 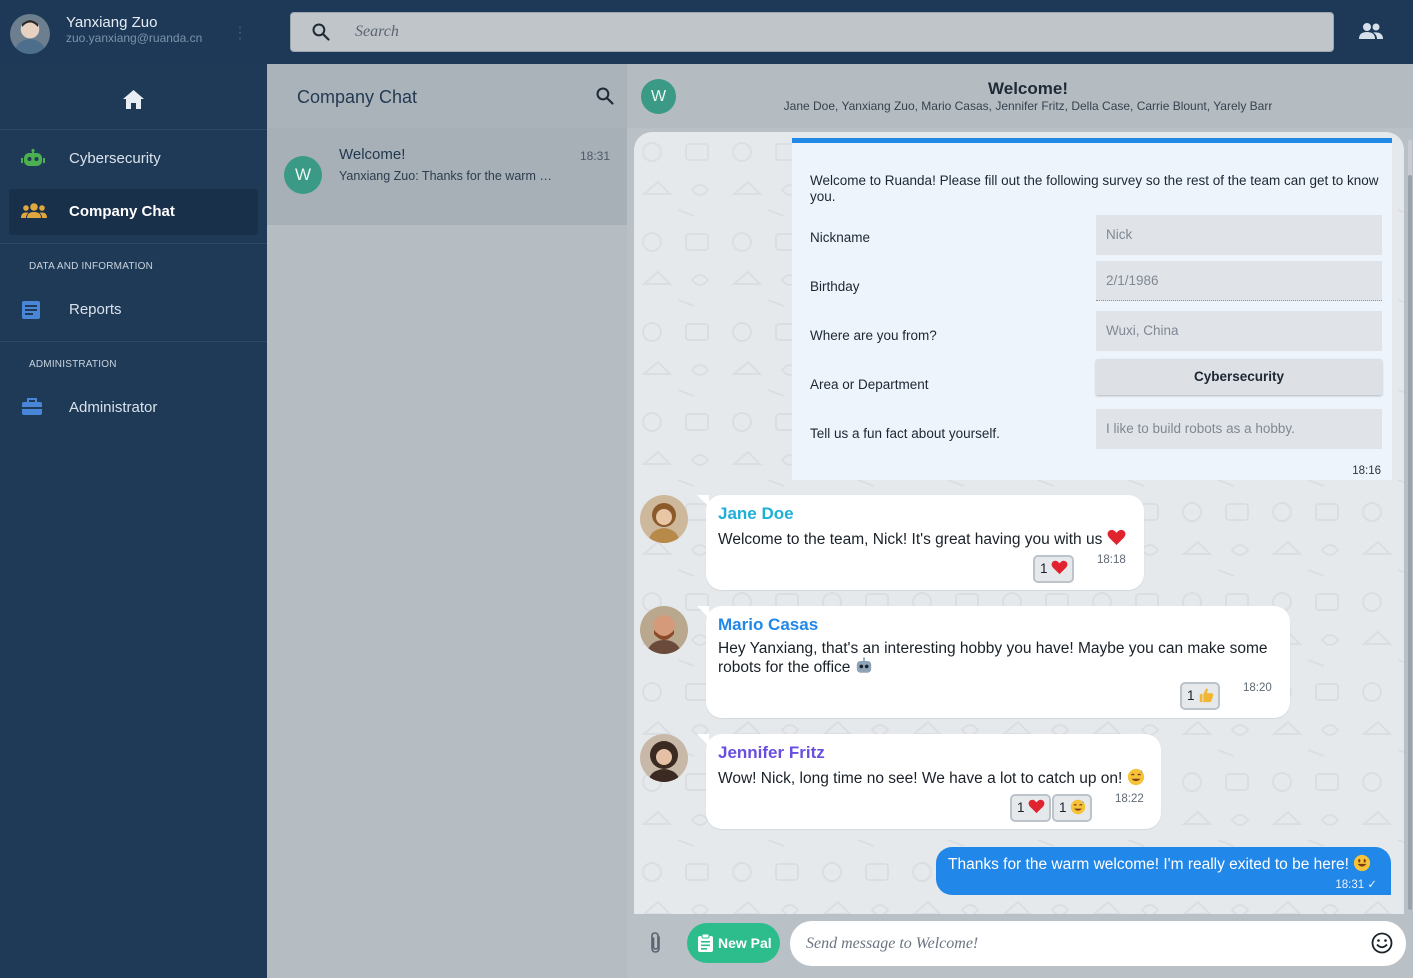 I want to click on user-profile: Yanxiang Zuo zuo.yanxiang@ruanda.cn ⋮, so click(x=138, y=35).